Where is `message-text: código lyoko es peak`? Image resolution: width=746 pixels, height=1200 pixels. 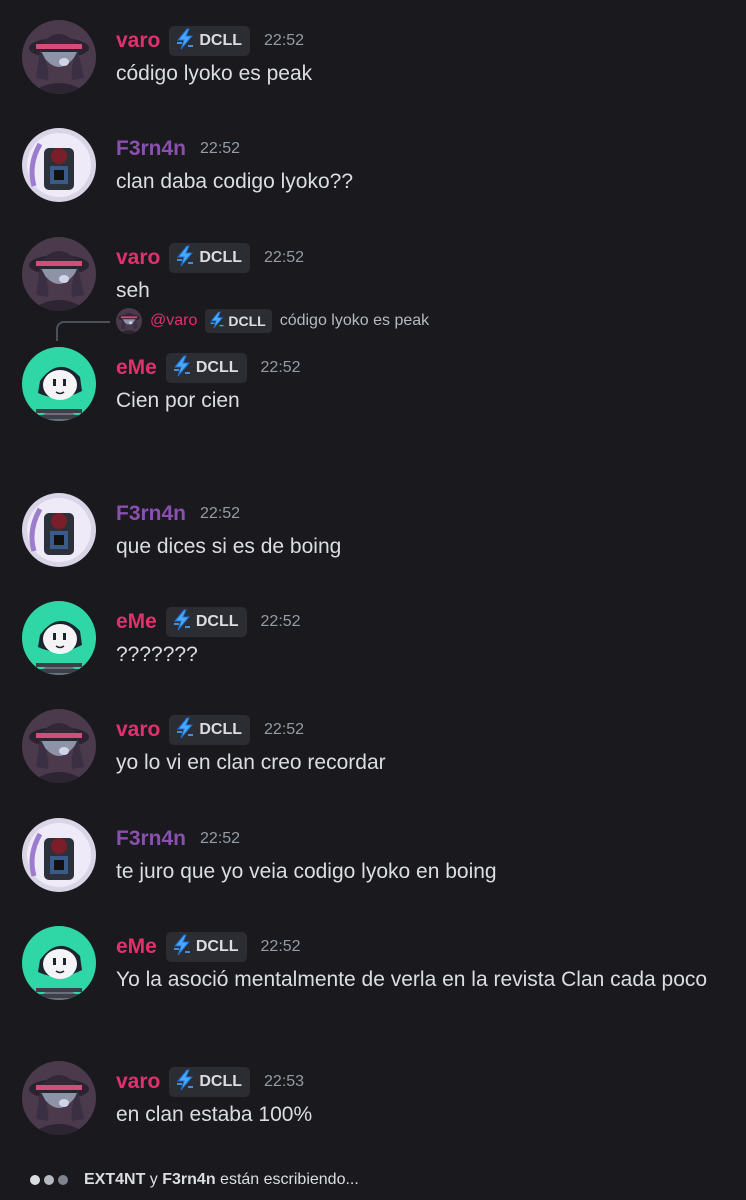 message-text: código lyoko es peak is located at coordinates (214, 73).